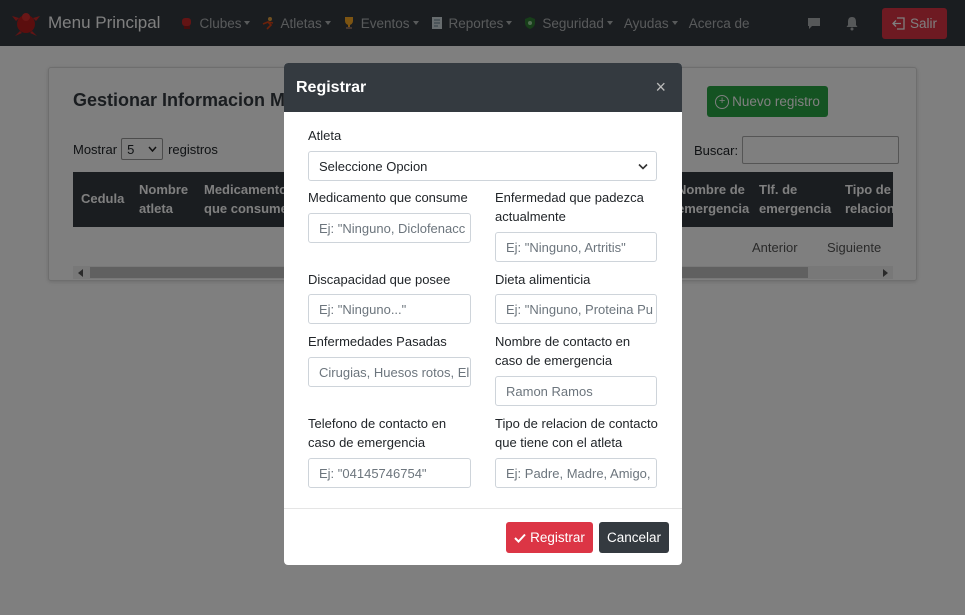  I want to click on dieta-label: Dieta alimenticia, so click(543, 279).